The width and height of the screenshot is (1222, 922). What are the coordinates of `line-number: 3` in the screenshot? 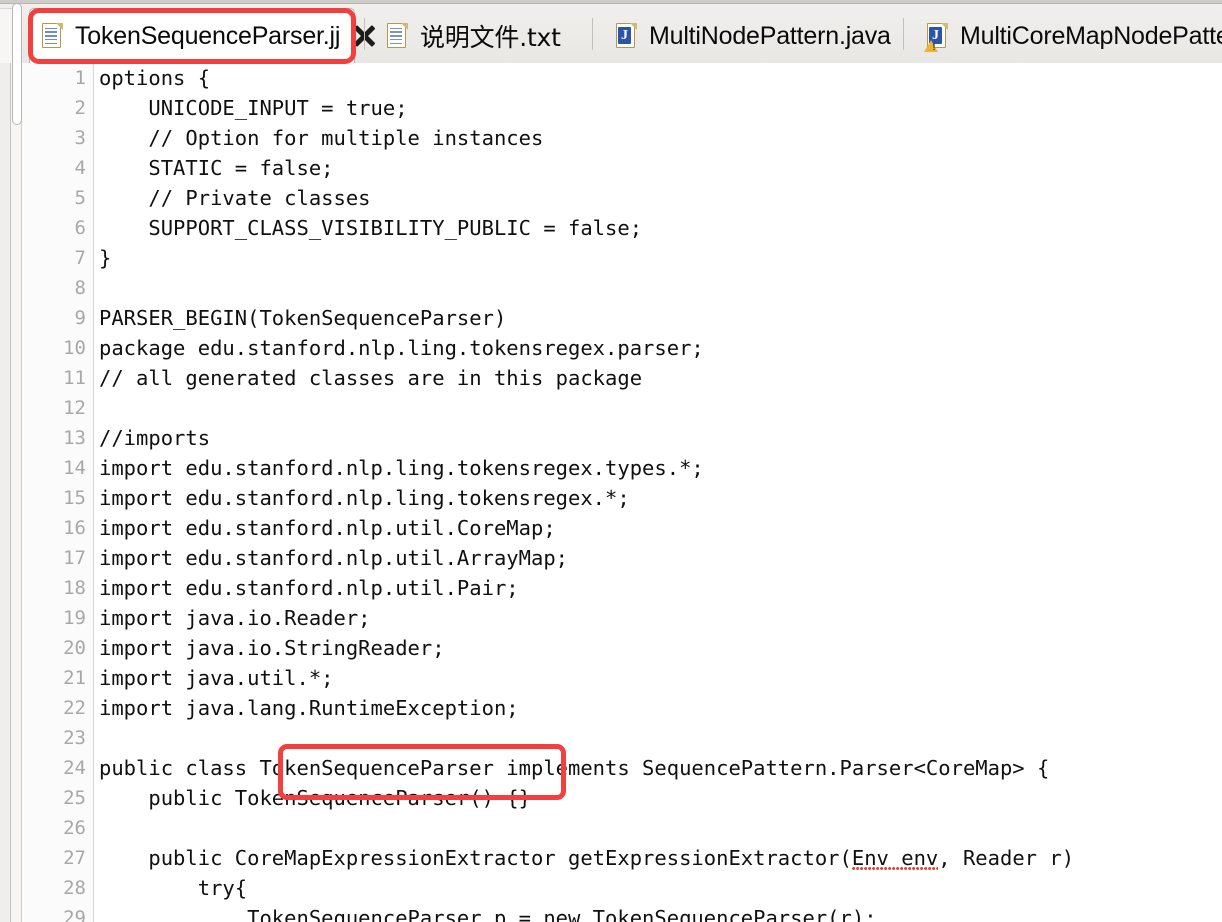 It's located at (80, 138).